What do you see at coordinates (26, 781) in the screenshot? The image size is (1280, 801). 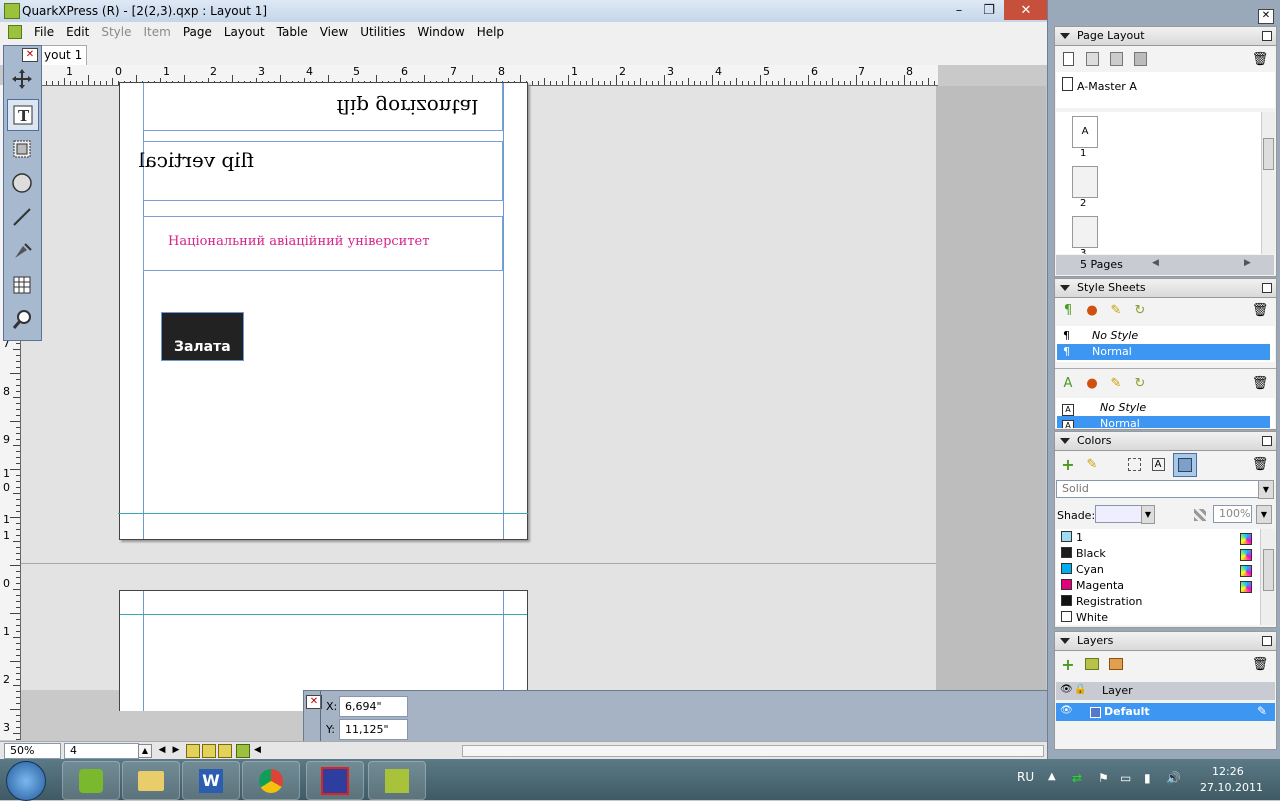 I see `start-orb-icon` at bounding box center [26, 781].